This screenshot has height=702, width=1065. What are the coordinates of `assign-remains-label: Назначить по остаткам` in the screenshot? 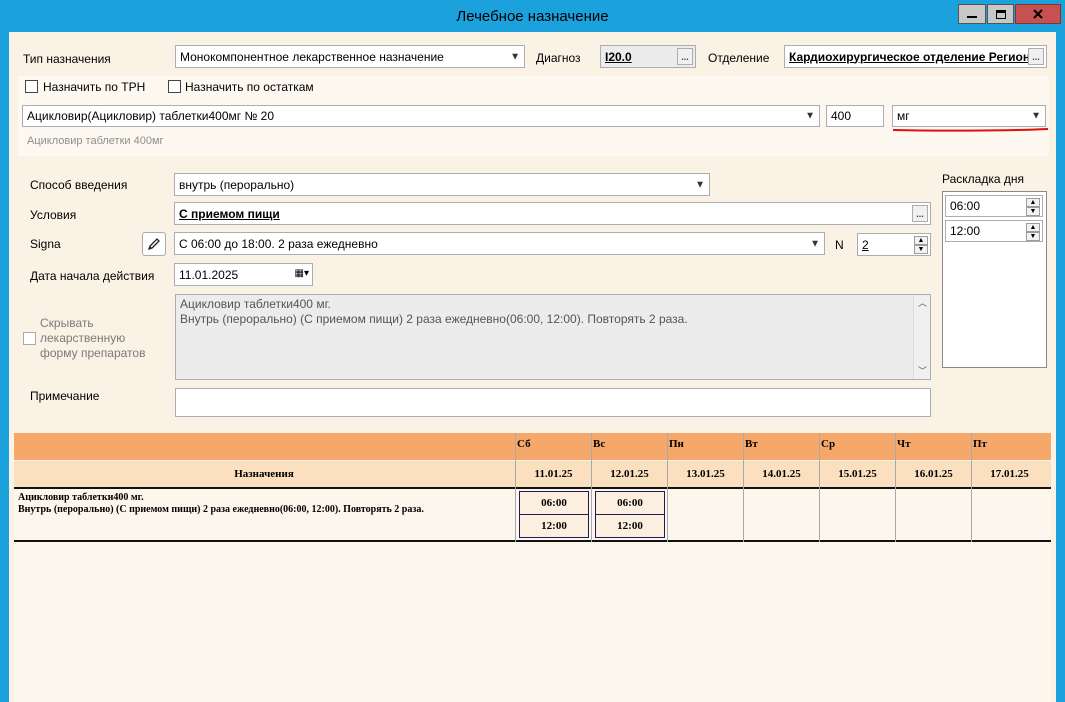 It's located at (249, 87).